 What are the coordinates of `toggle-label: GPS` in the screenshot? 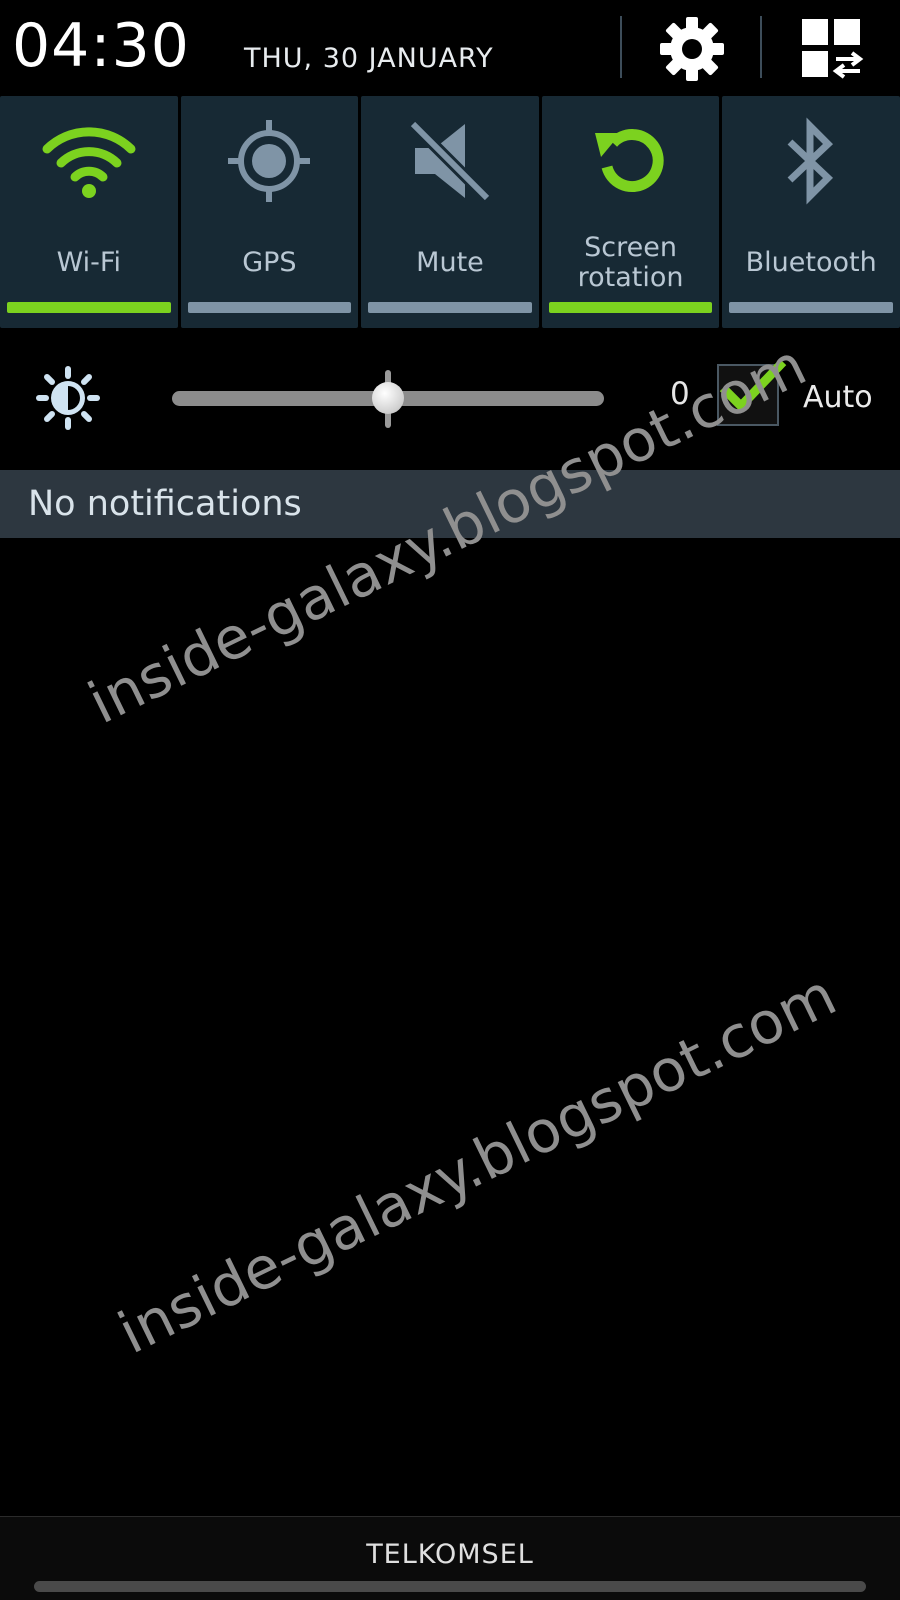 It's located at (269, 262).